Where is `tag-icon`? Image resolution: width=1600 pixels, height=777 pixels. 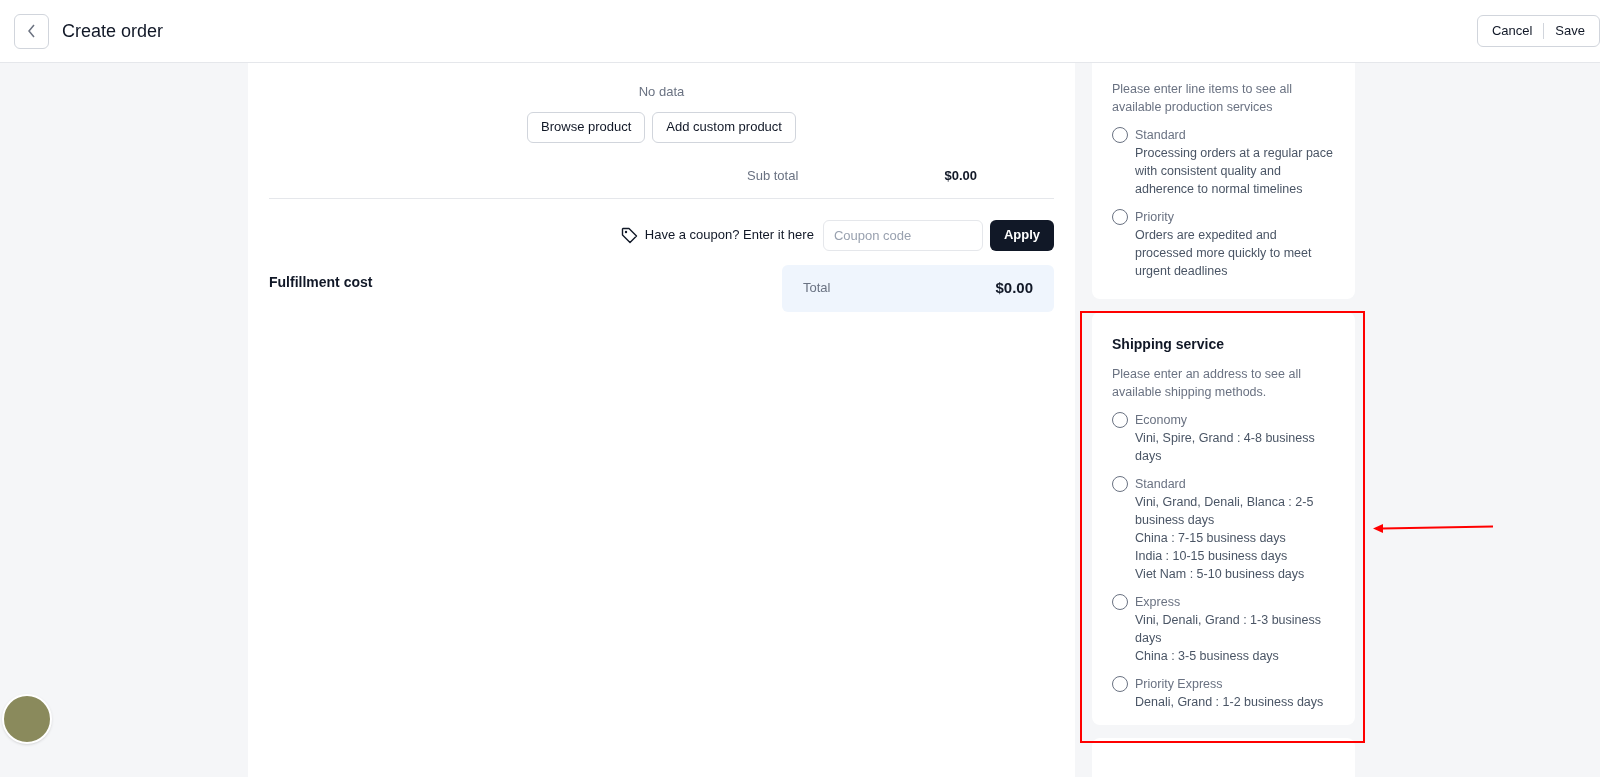
tag-icon is located at coordinates (629, 235).